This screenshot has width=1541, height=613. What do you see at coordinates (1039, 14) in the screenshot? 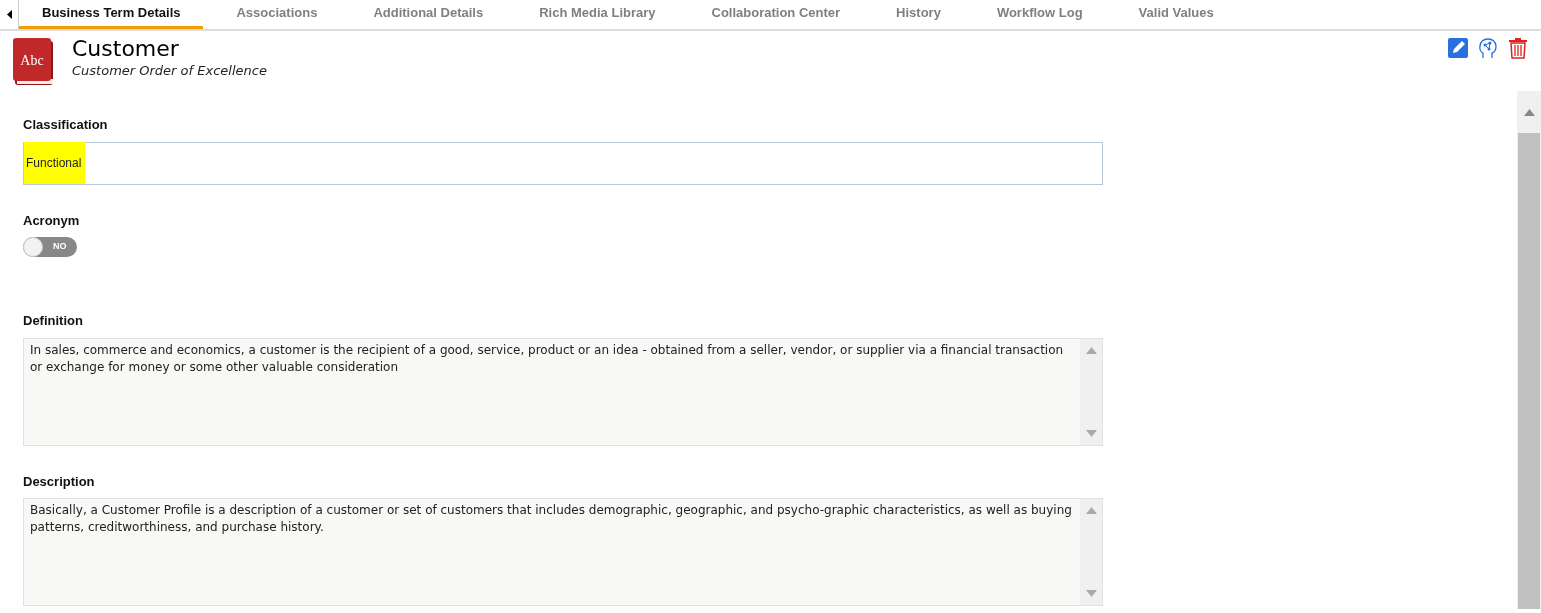
I see `tab: Workflow Log` at bounding box center [1039, 14].